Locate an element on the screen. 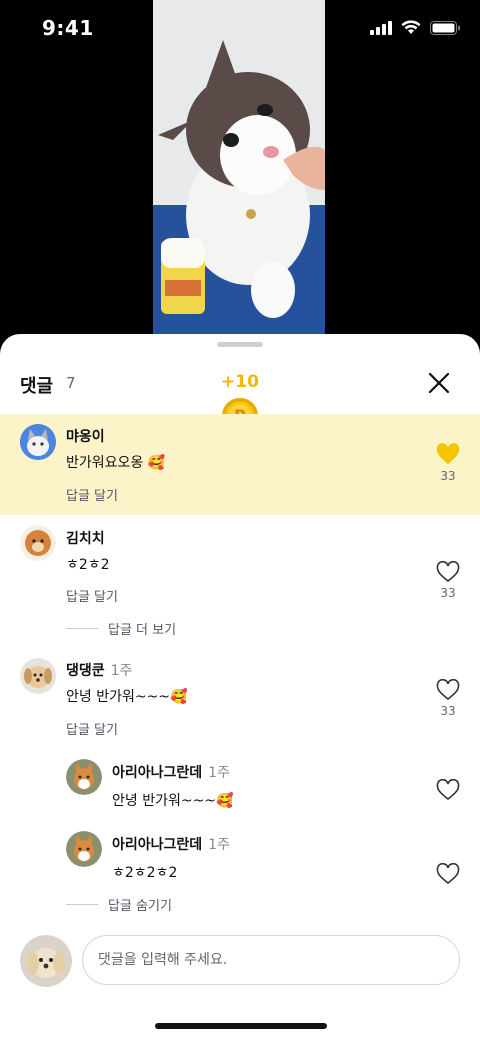 The height and width of the screenshot is (1040, 480). comment-item: 먀옹이 반가워요오옹 🥰 답글 달기 33 is located at coordinates (240, 464).